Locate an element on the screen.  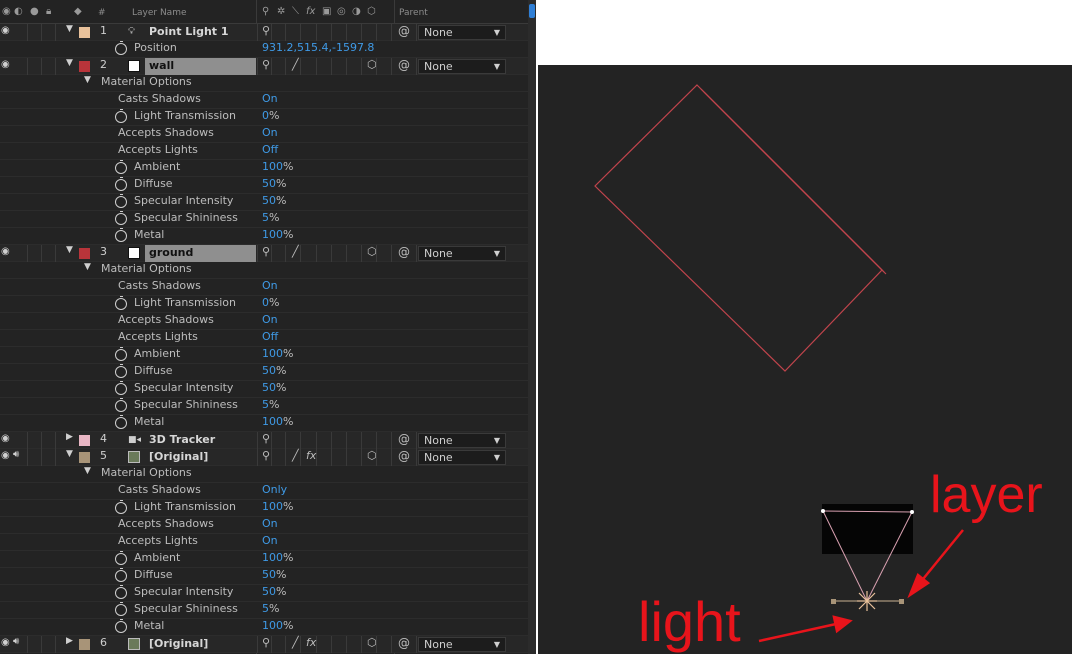
layer-row: ◉ ▶ 4 ■◂3D Tracker Camera ⚲ @ None ▼ is located at coordinates (264, 447).